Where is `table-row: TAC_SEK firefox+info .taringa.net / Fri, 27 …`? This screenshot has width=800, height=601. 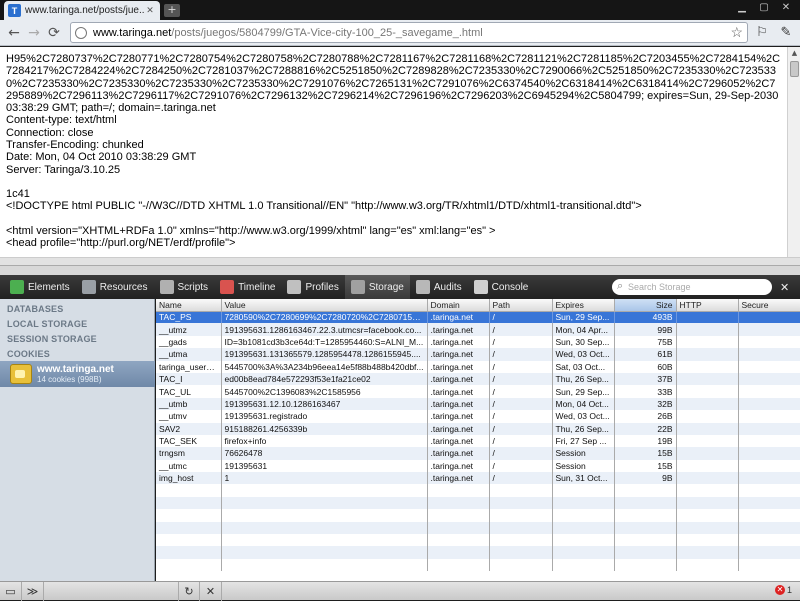
table-row: TAC_SEK firefox+info .taringa.net / Fri, 27 … is located at coordinates (478, 441).